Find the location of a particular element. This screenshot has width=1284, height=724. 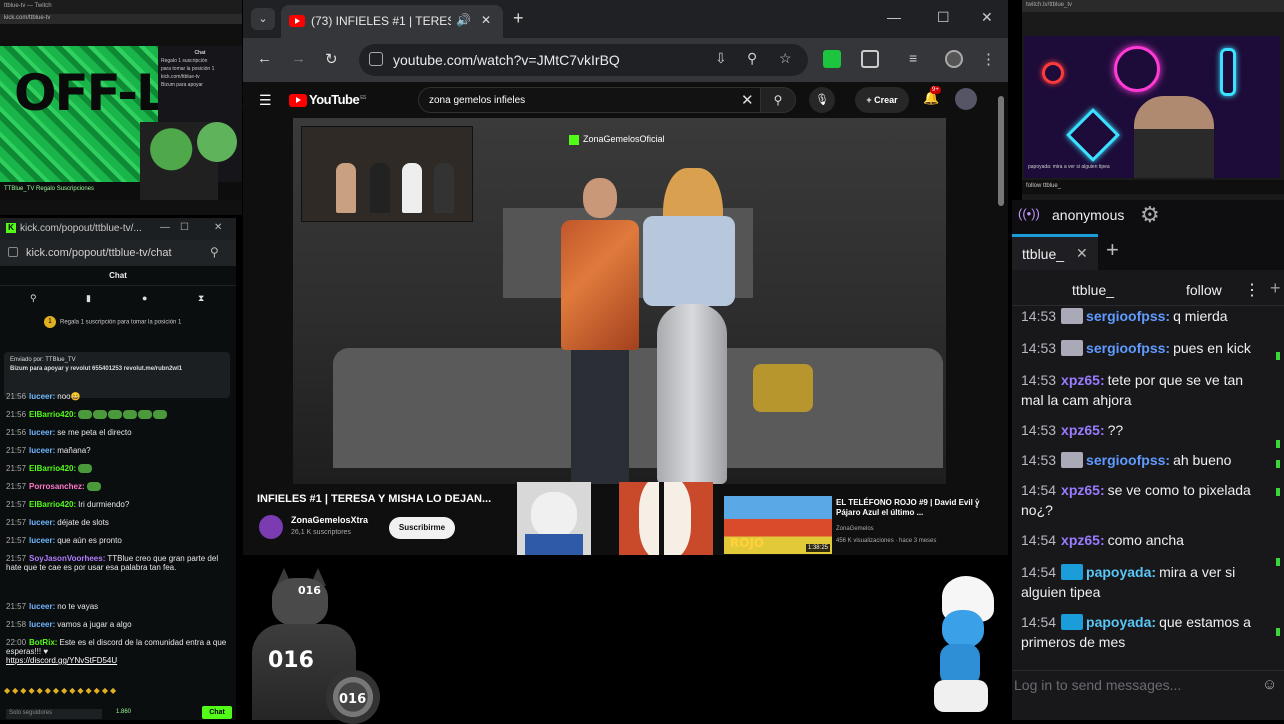

extension-icon is located at coordinates (832, 59).